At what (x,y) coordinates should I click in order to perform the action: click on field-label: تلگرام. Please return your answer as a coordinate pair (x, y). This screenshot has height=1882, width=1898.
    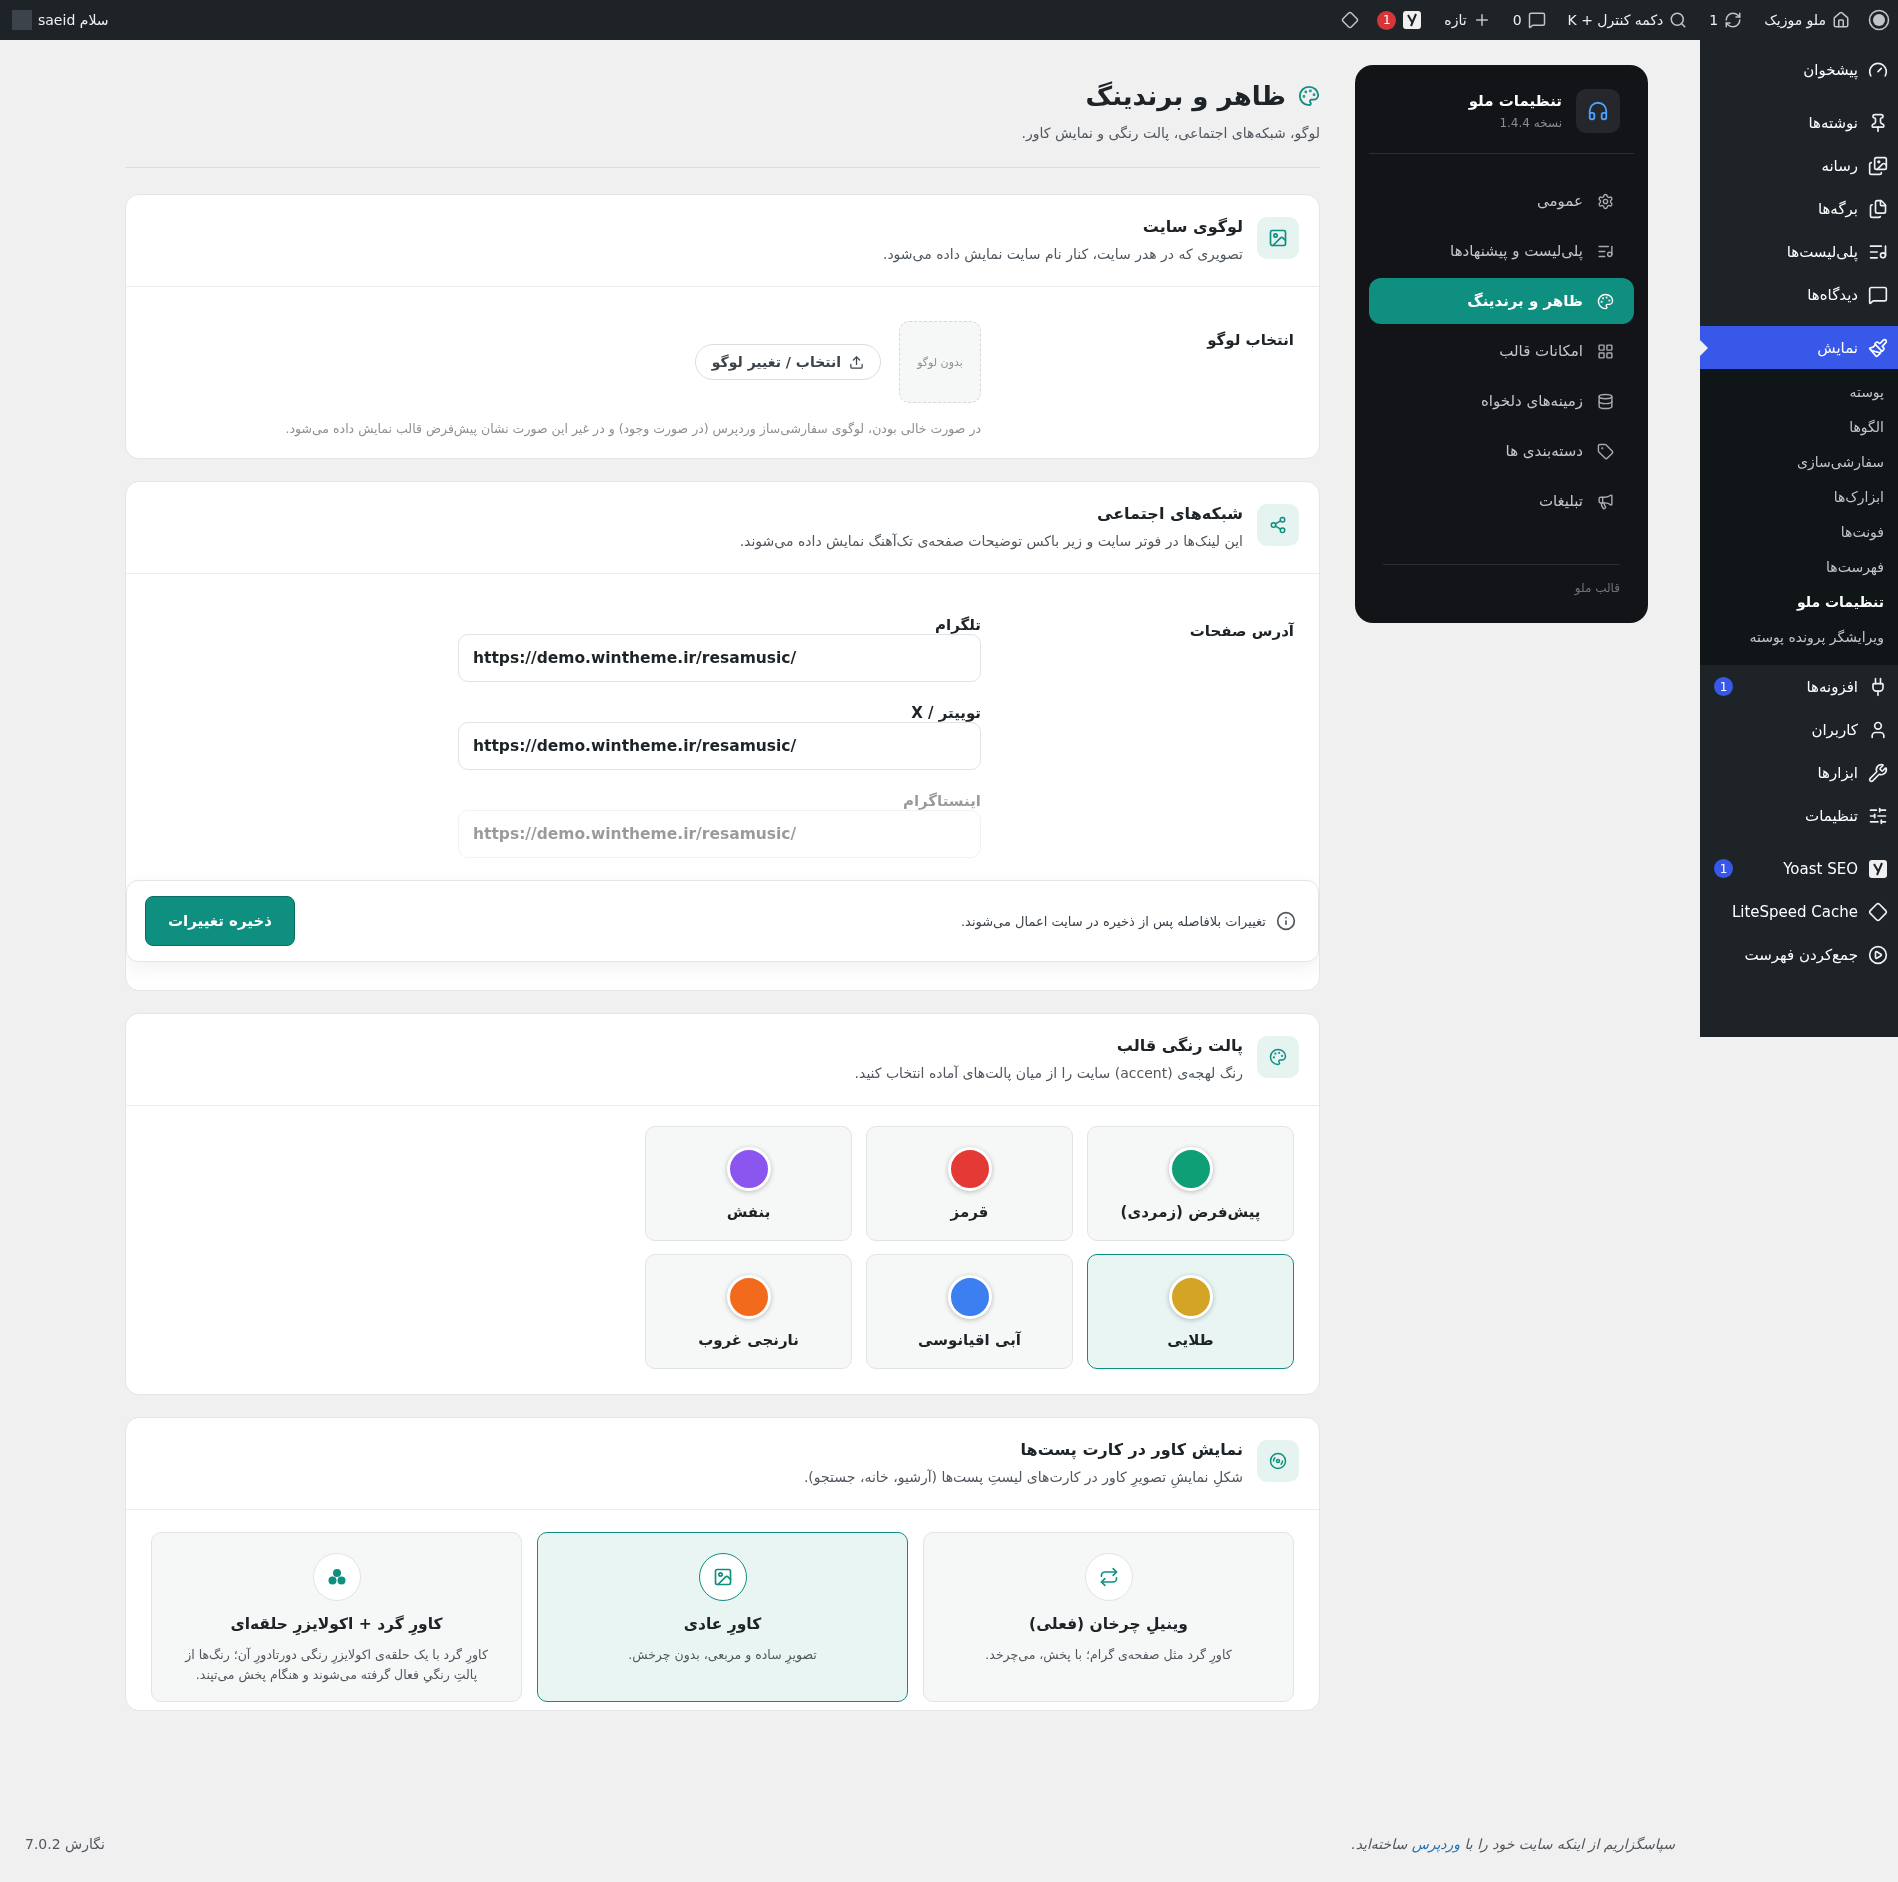
    Looking at the image, I should click on (957, 625).